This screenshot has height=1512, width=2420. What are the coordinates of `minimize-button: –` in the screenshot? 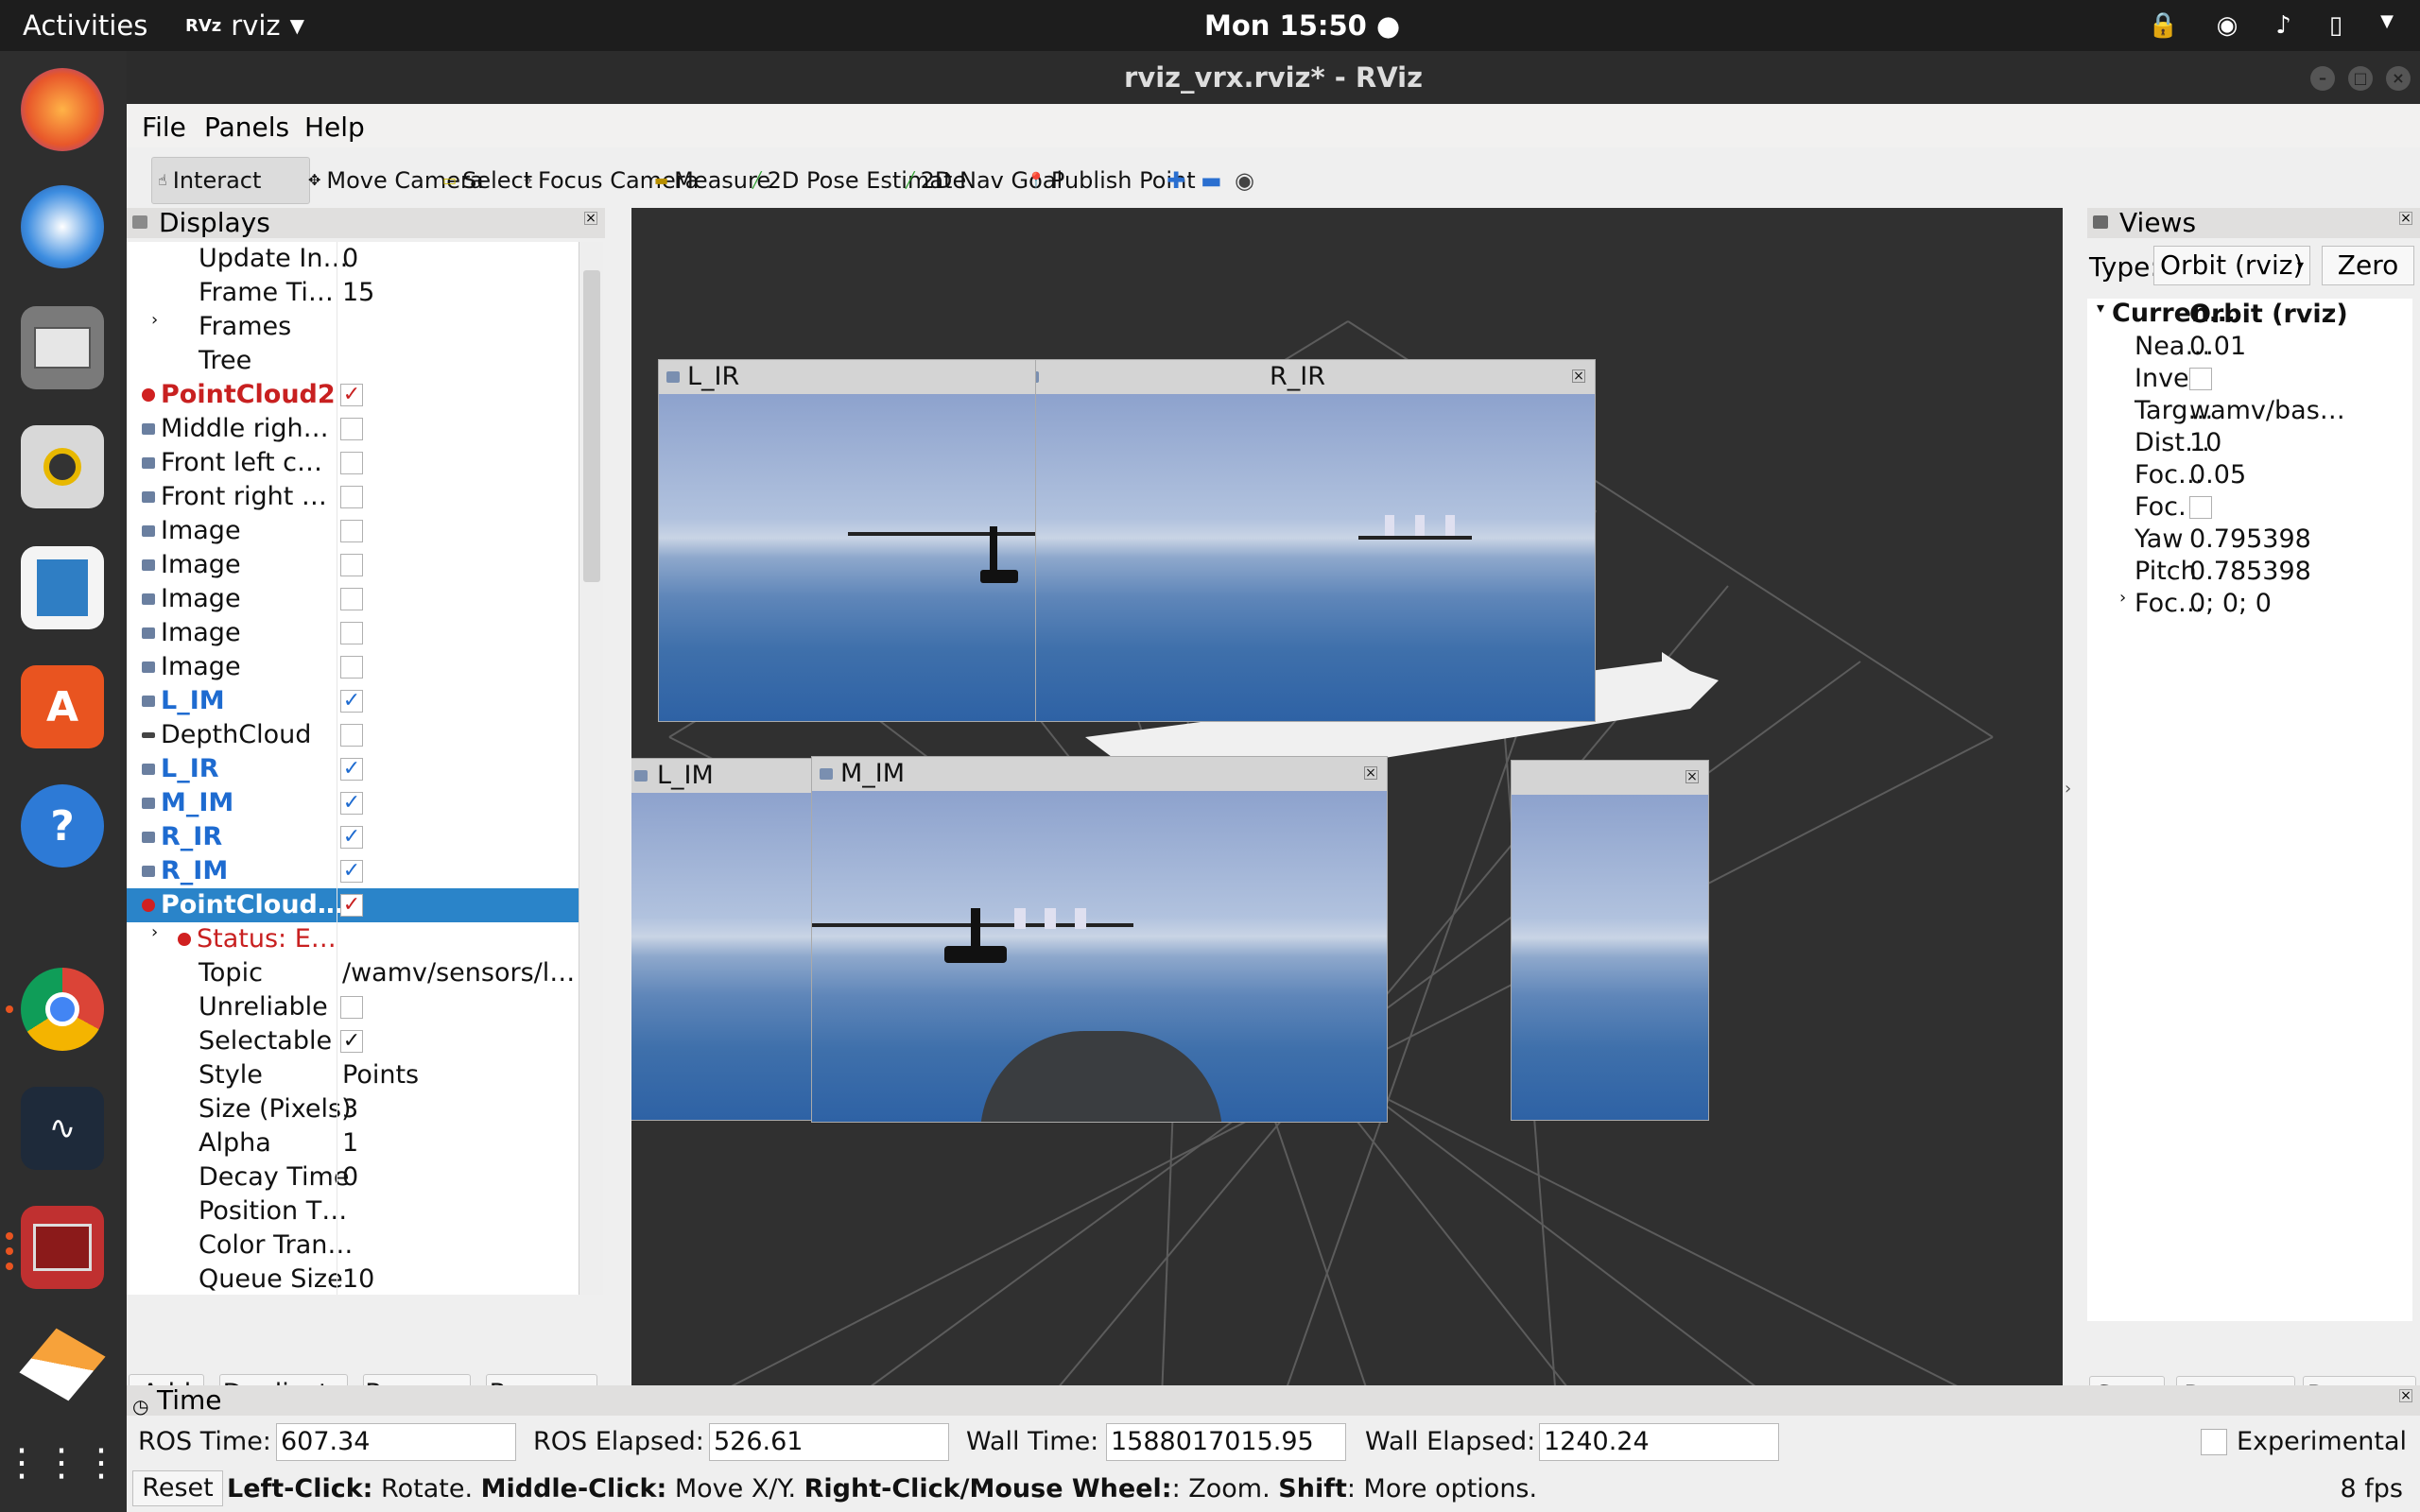 It's located at (2322, 78).